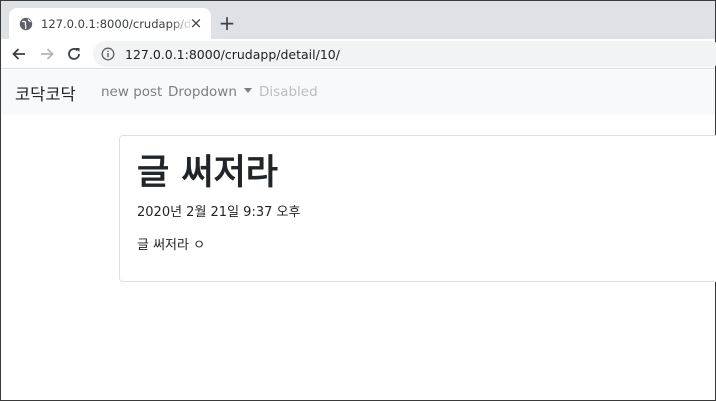 Image resolution: width=716 pixels, height=401 pixels. What do you see at coordinates (288, 92) in the screenshot?
I see `nav-link-disabled: Disabled` at bounding box center [288, 92].